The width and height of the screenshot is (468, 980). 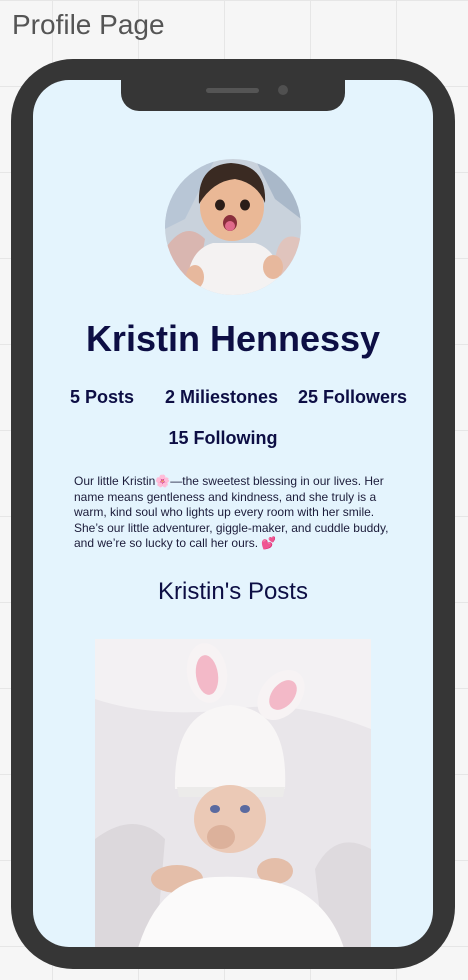 I want to click on stat-following: 15 Following, so click(x=223, y=438).